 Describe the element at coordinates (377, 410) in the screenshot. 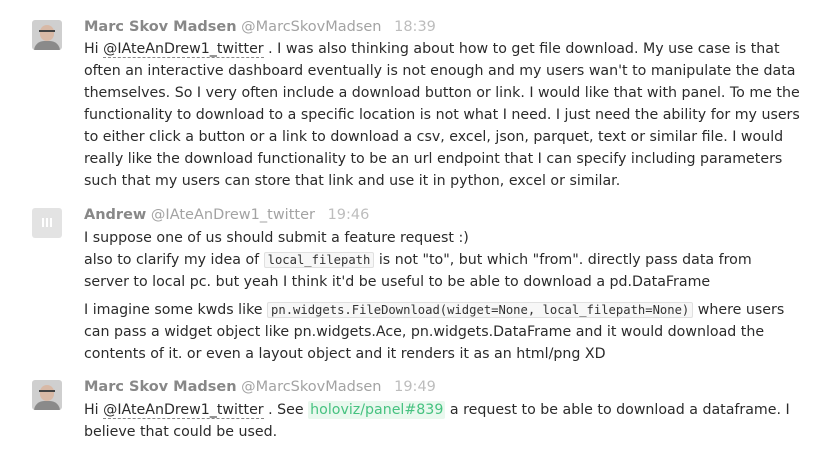

I see `issue-link: holoviz/panel#839` at that location.